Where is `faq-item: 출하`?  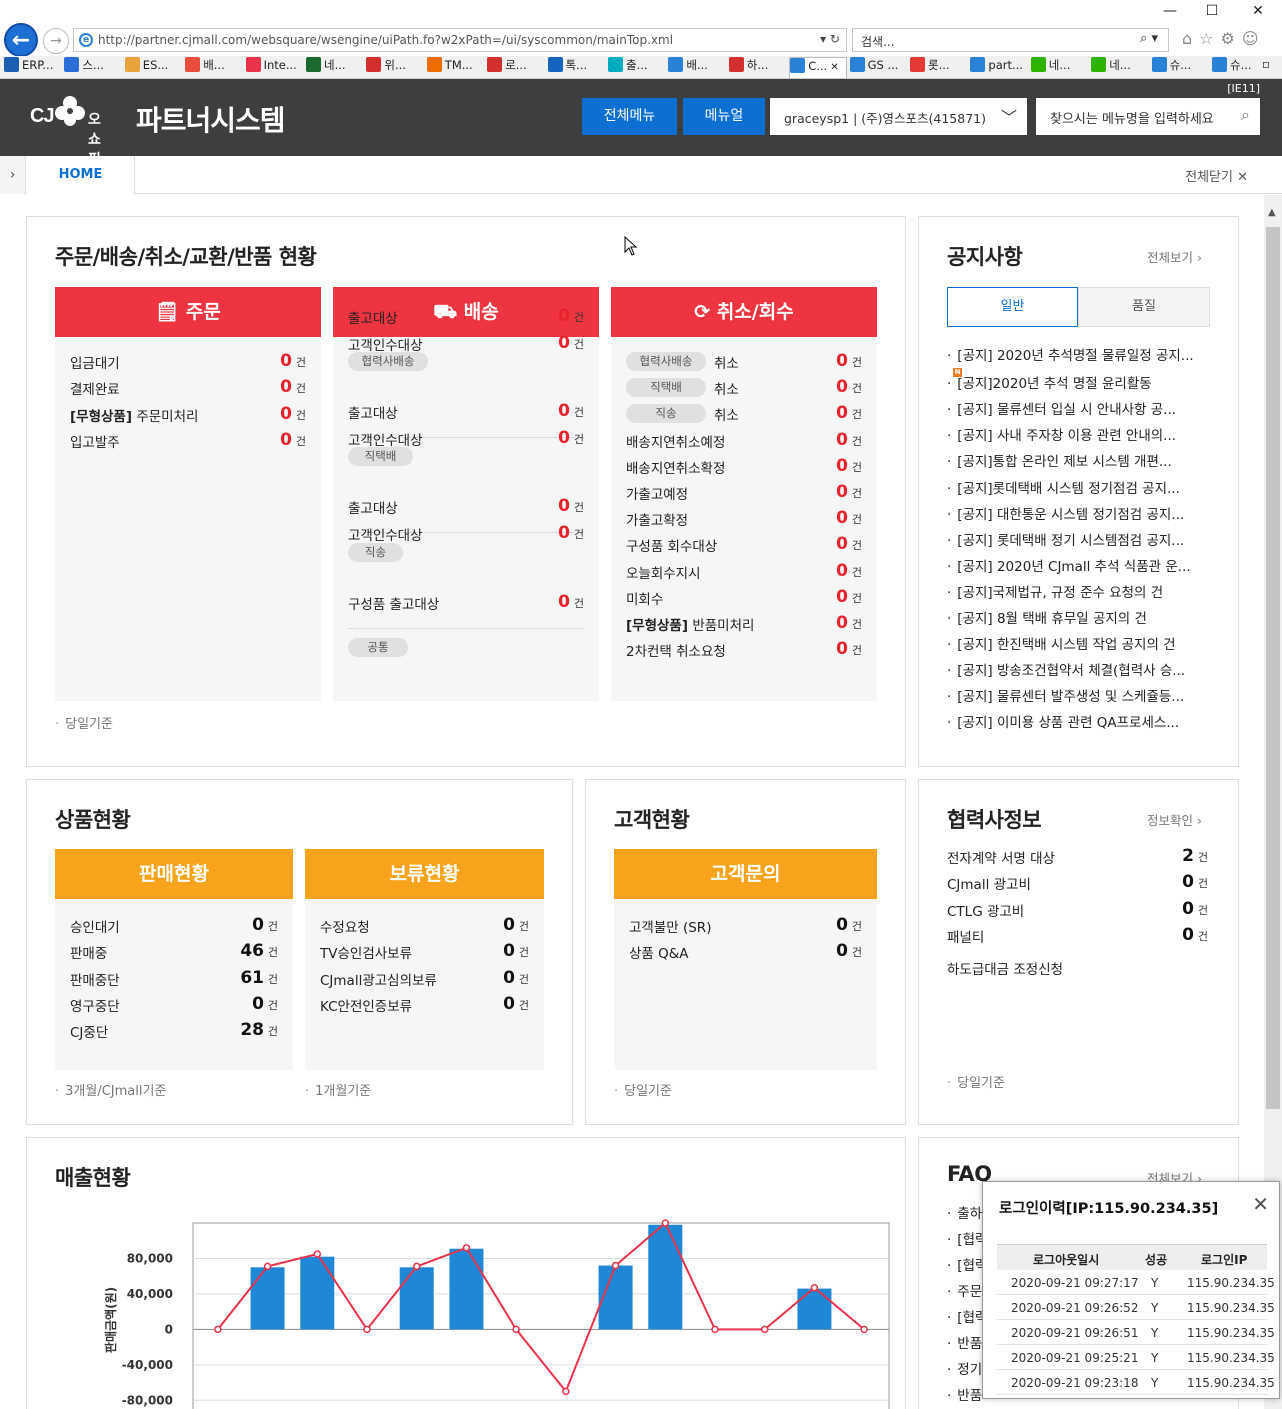 faq-item: 출하 is located at coordinates (967, 1212).